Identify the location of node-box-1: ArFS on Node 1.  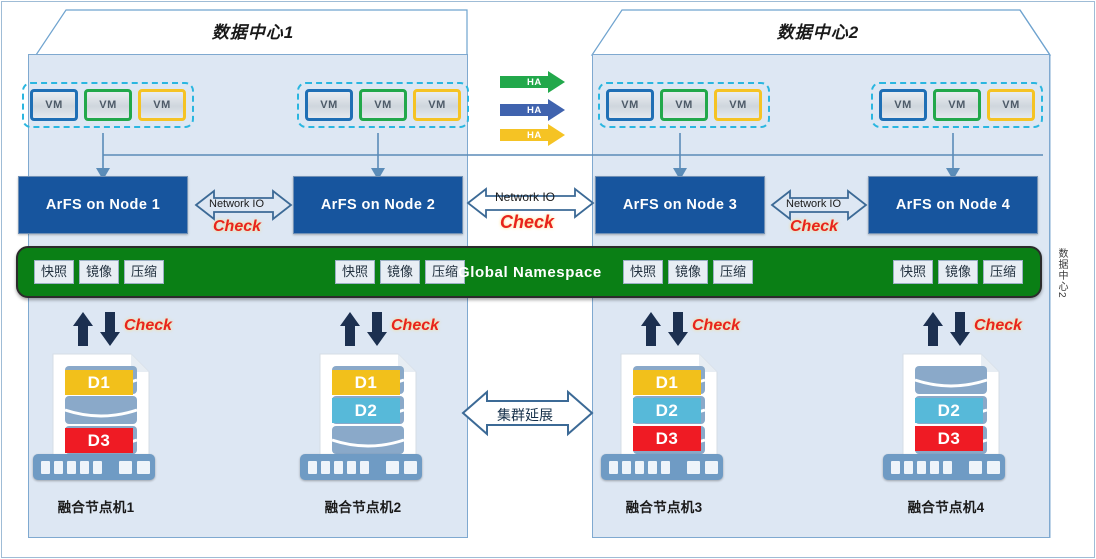
(103, 205).